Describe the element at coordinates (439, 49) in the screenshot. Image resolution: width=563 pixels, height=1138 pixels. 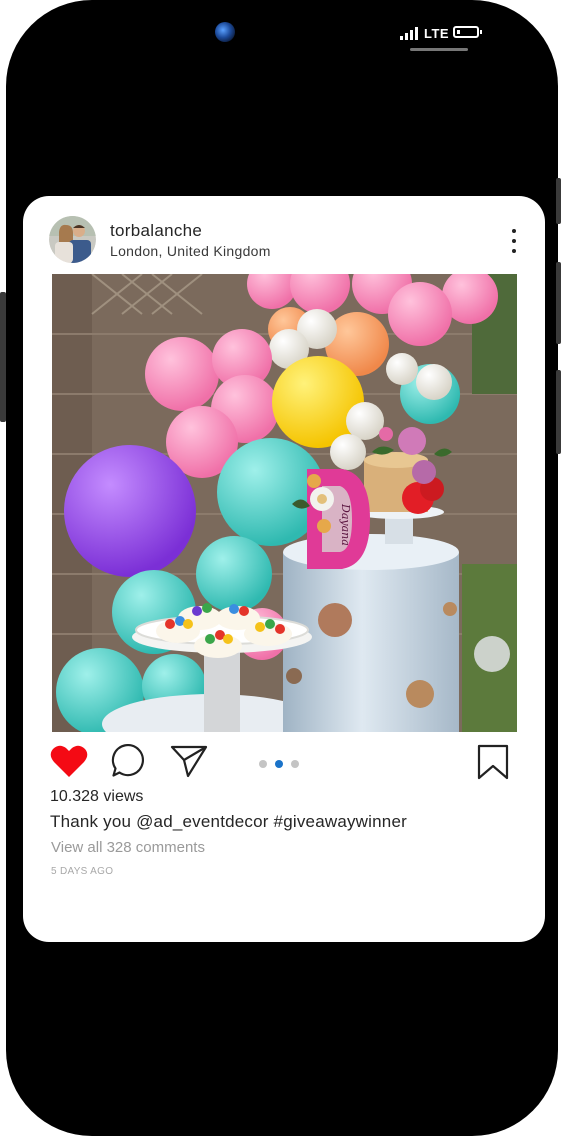
I see `status-indicator-line` at that location.